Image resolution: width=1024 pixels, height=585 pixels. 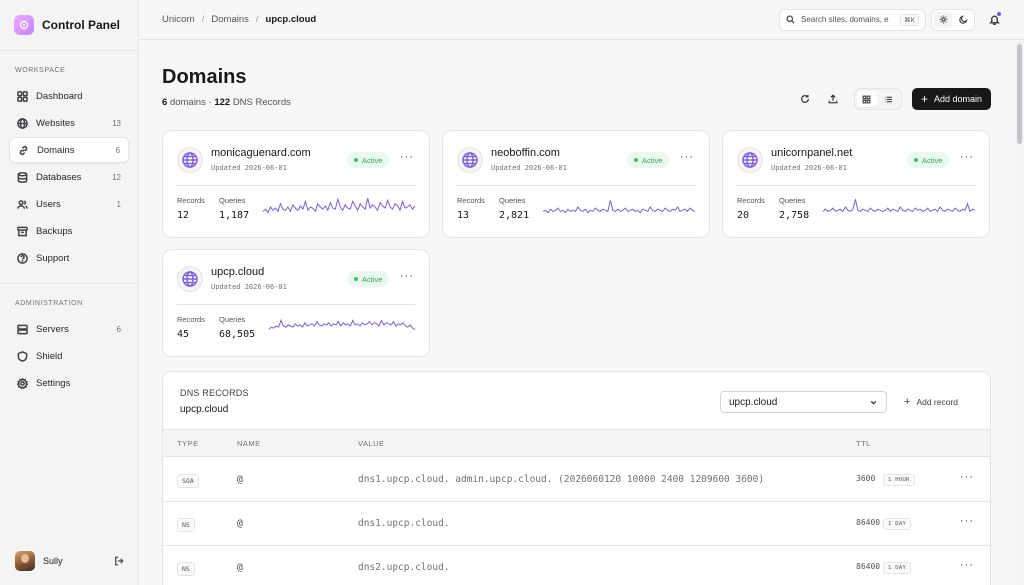 What do you see at coordinates (22, 204) in the screenshot?
I see `users-icon` at bounding box center [22, 204].